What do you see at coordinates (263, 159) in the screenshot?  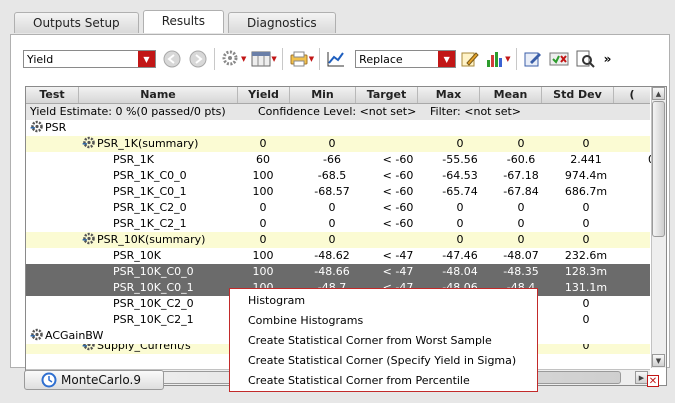 I see `cell-yield: 60` at bounding box center [263, 159].